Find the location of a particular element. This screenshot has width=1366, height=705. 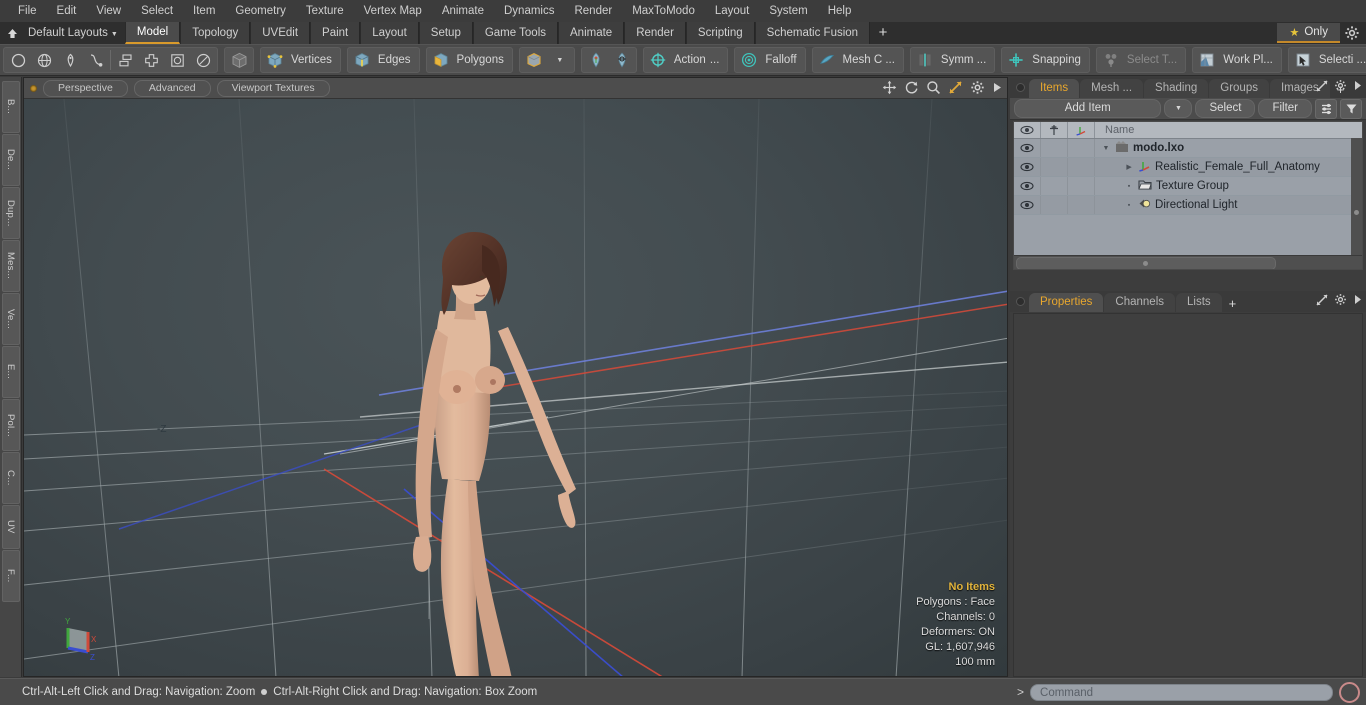

menu-item-select: Select is located at coordinates (157, 11).